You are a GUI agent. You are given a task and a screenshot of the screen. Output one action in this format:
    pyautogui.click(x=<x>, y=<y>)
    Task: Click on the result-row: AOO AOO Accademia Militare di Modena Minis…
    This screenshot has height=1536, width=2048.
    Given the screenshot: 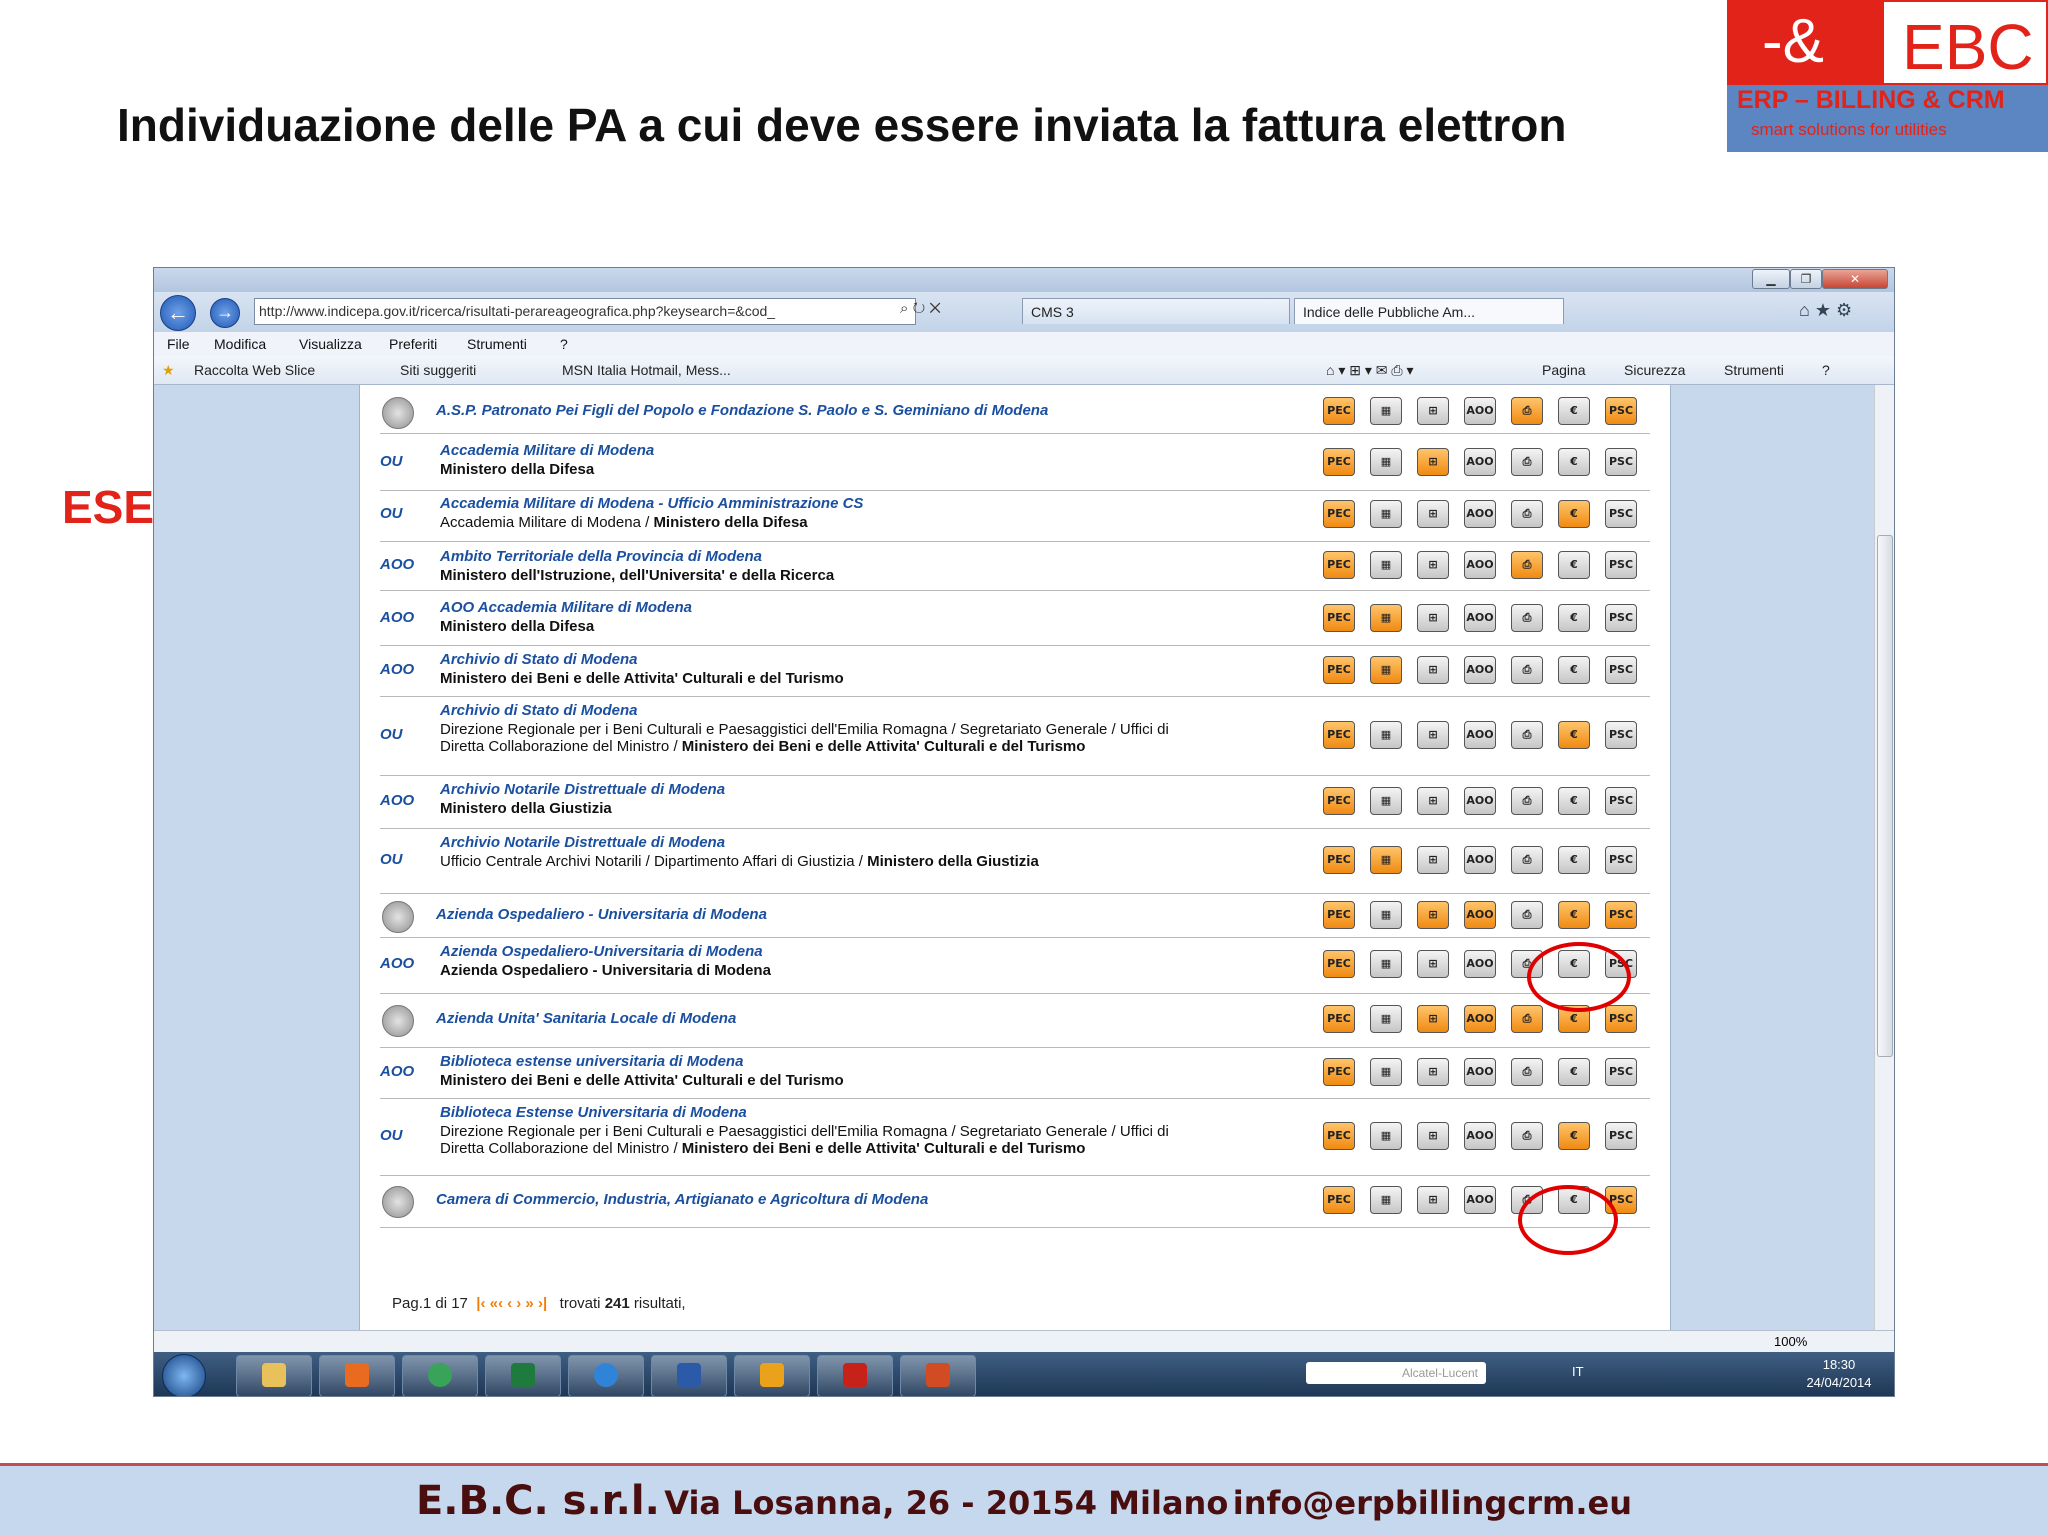 What is the action you would take?
    pyautogui.click(x=1015, y=619)
    